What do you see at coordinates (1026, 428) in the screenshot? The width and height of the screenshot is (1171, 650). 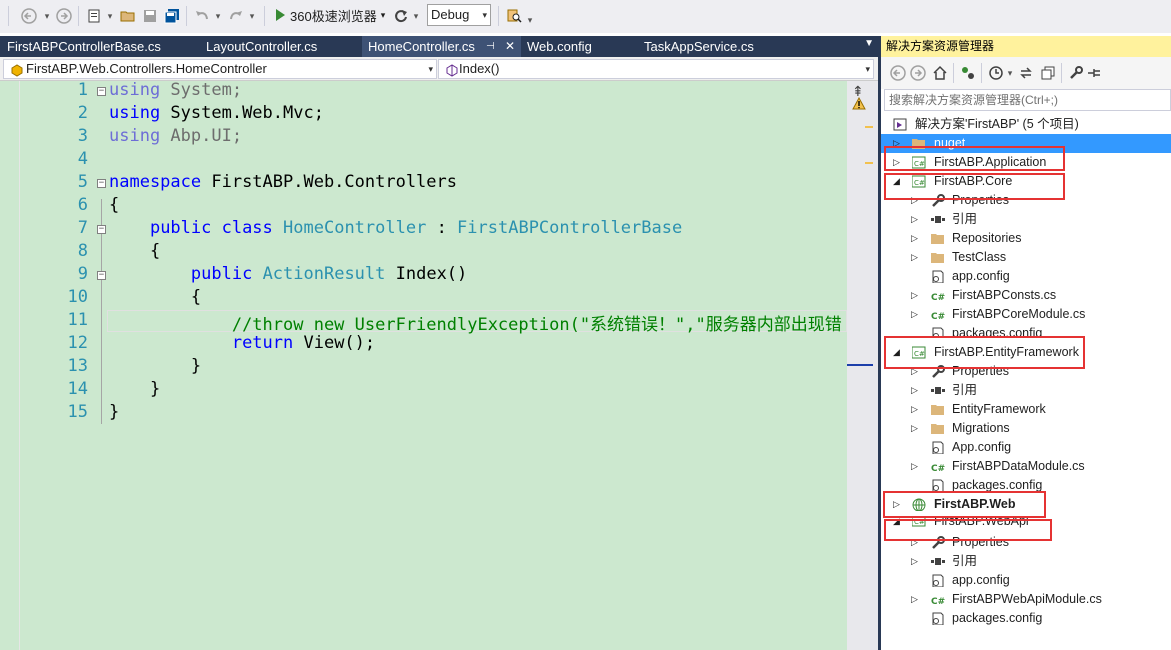 I see `tree-item-migrations: ▷ Migrations` at bounding box center [1026, 428].